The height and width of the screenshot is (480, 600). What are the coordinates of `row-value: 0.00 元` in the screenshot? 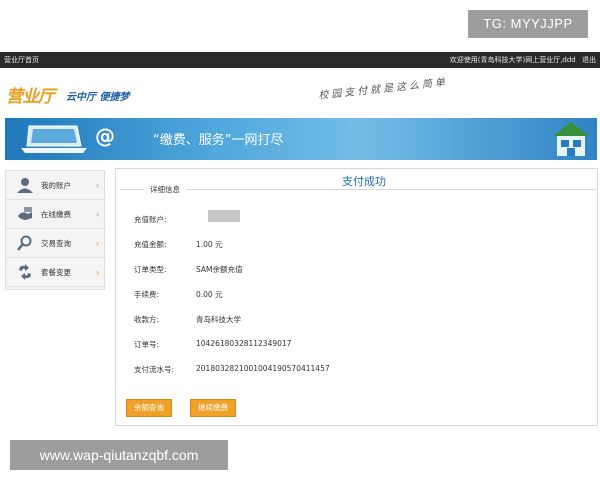 It's located at (209, 294).